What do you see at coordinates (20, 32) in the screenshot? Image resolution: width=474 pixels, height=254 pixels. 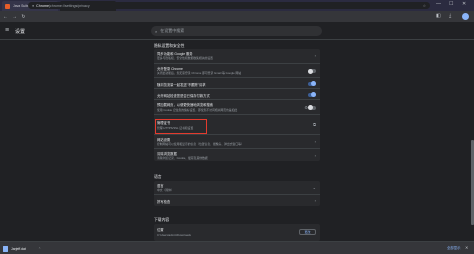 I see `page-title: 设置` at bounding box center [20, 32].